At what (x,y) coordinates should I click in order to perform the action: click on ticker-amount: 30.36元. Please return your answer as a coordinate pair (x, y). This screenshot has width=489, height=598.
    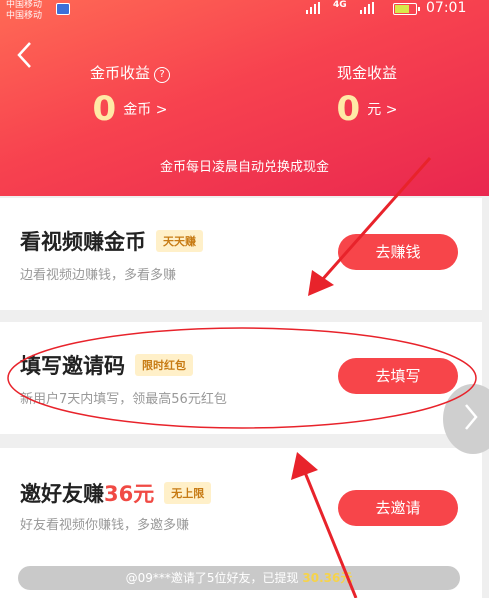
    Looking at the image, I should click on (327, 578).